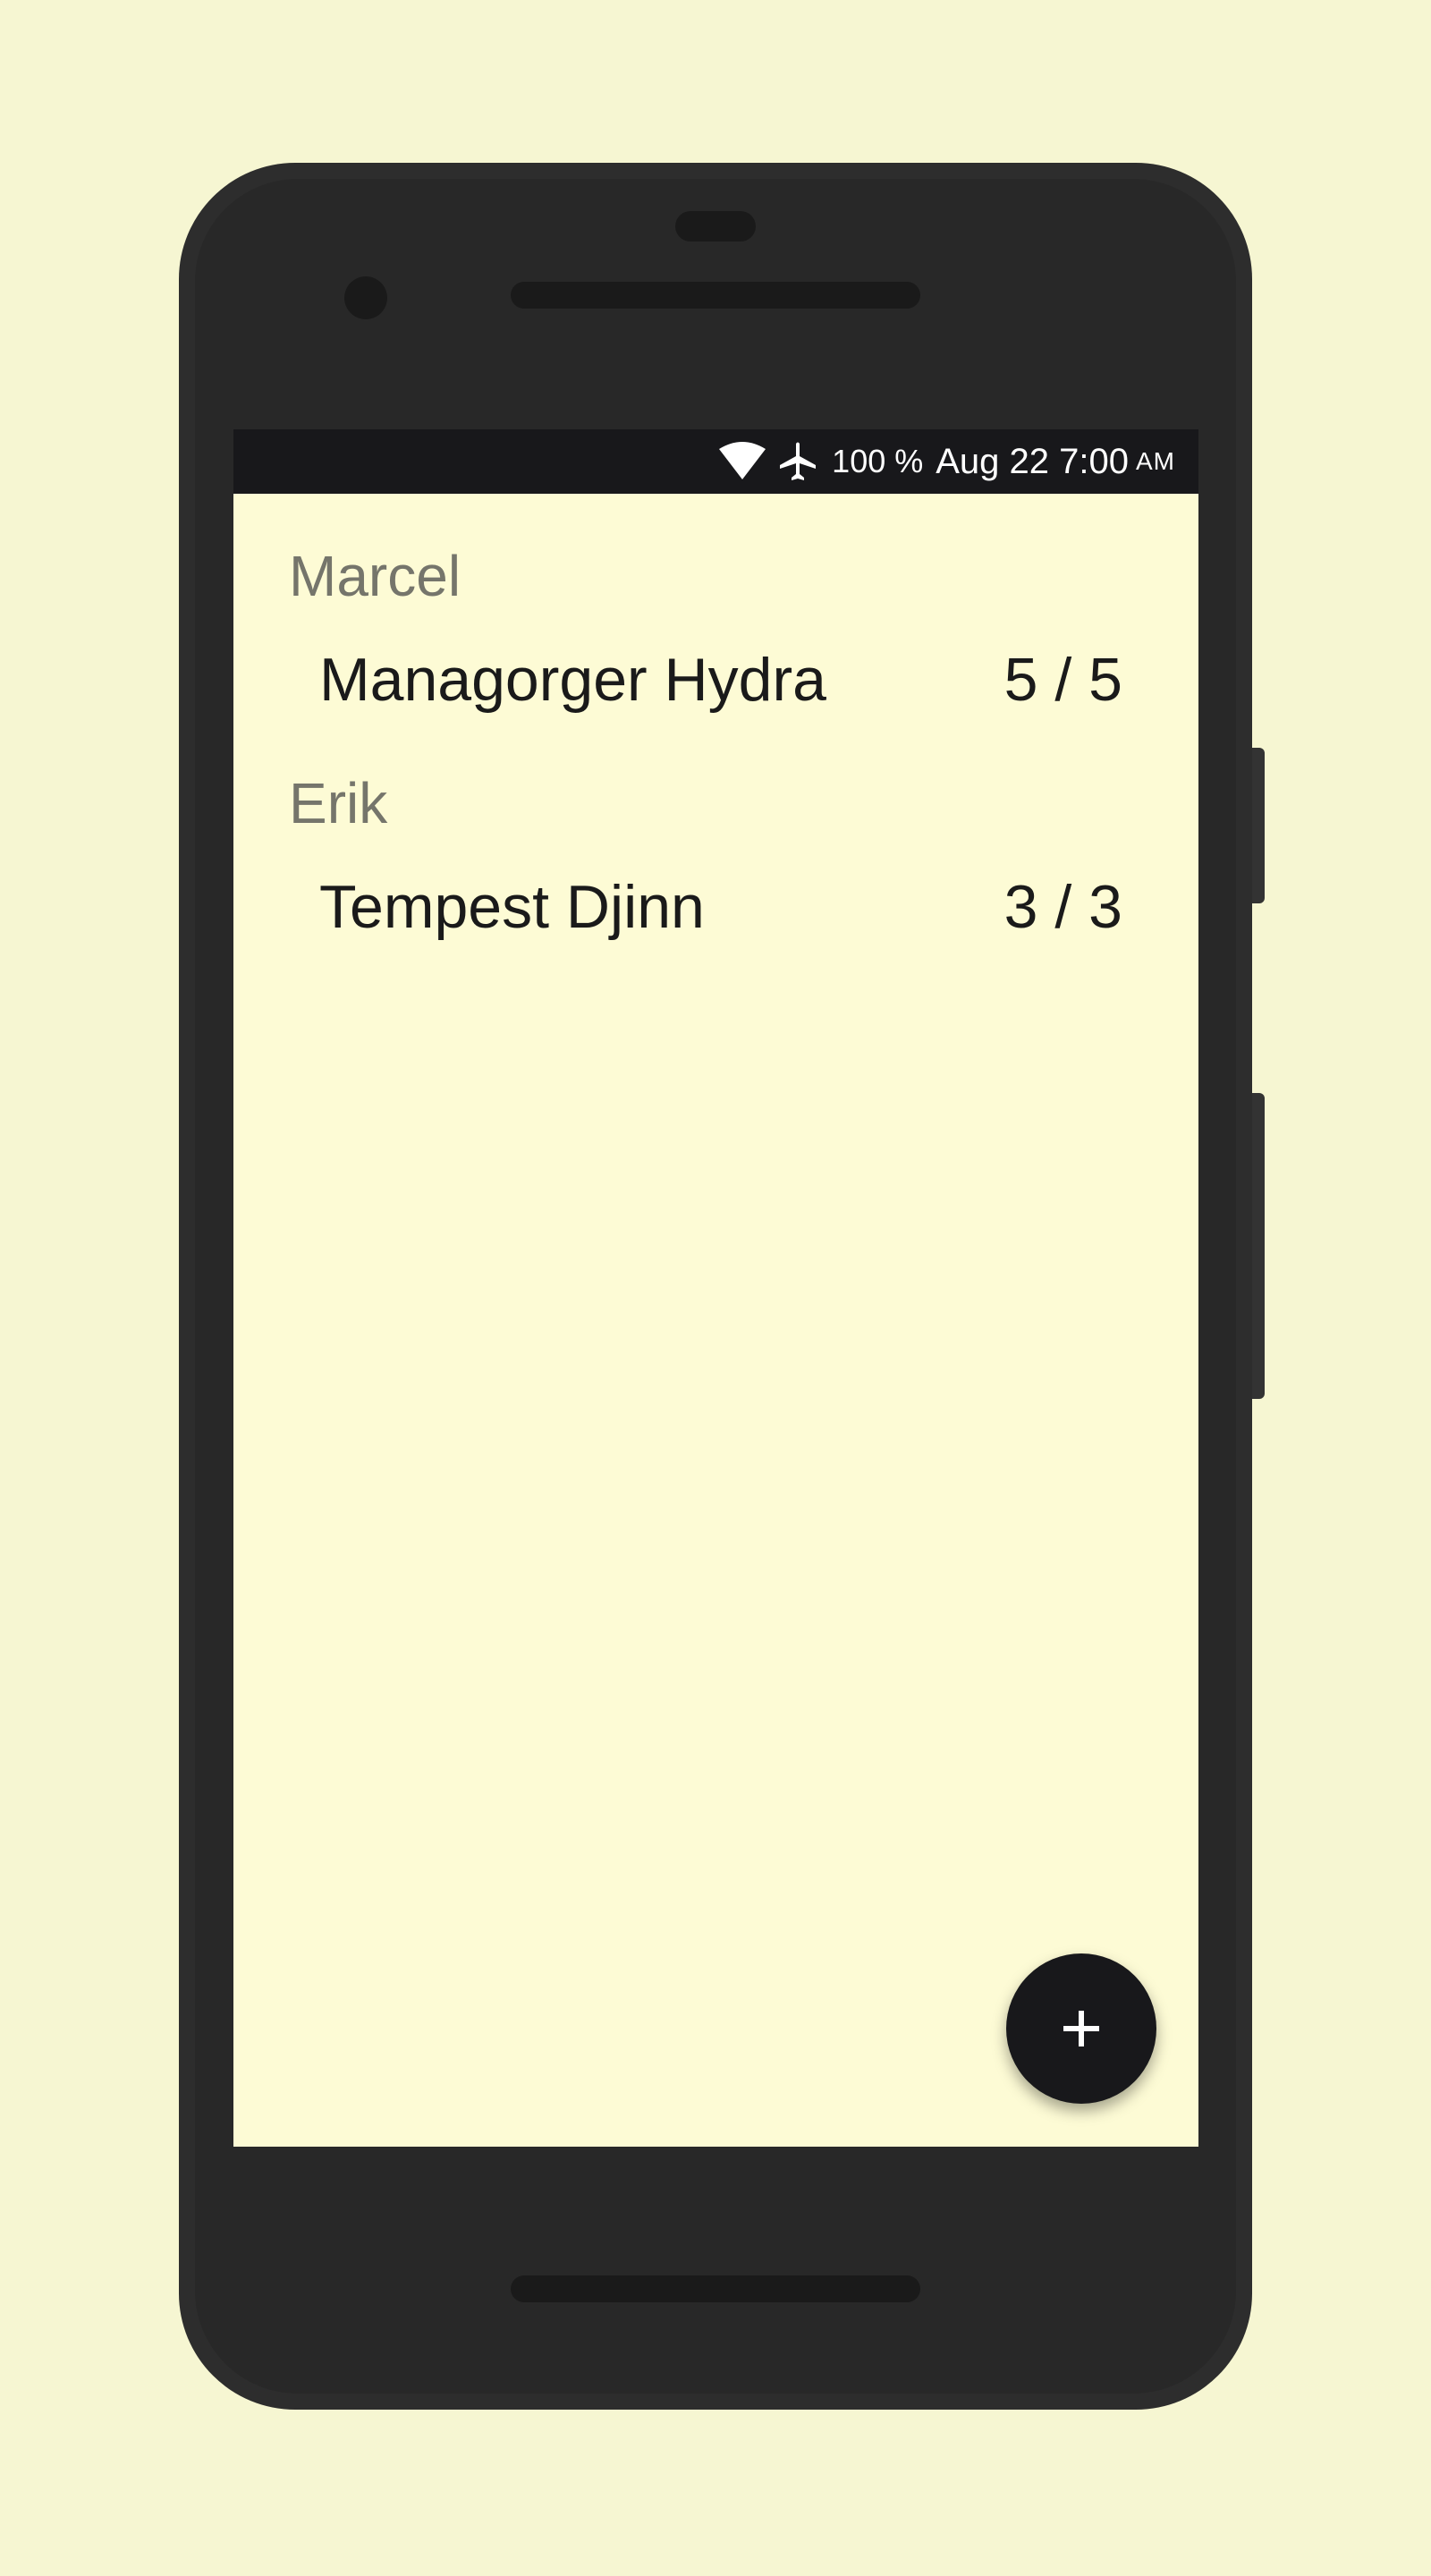  I want to click on card-score: 5 / 5, so click(1062, 680).